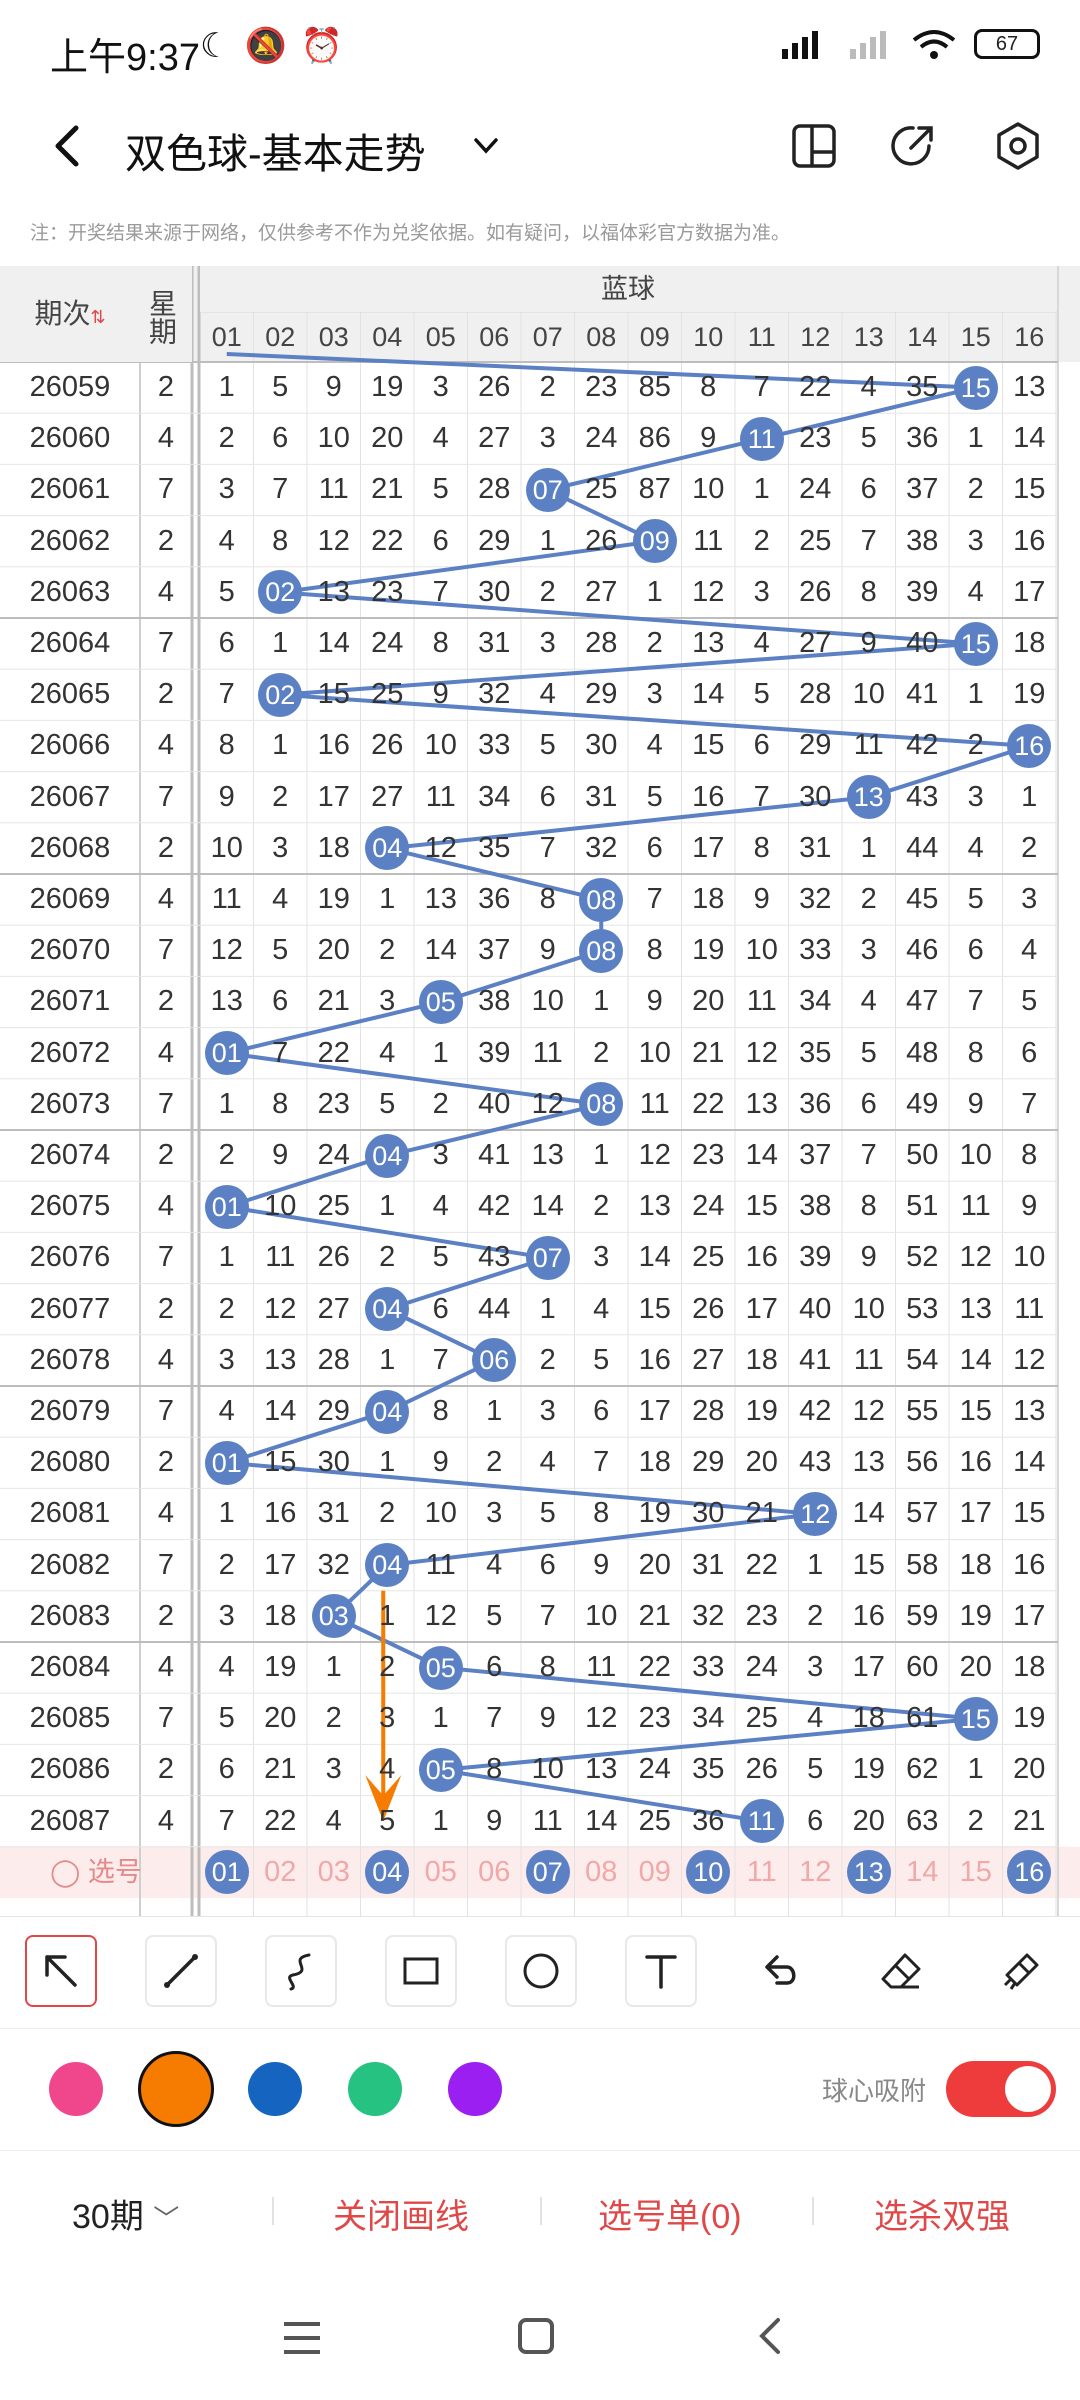  Describe the element at coordinates (770, 2336) in the screenshot. I see `back-icon` at that location.